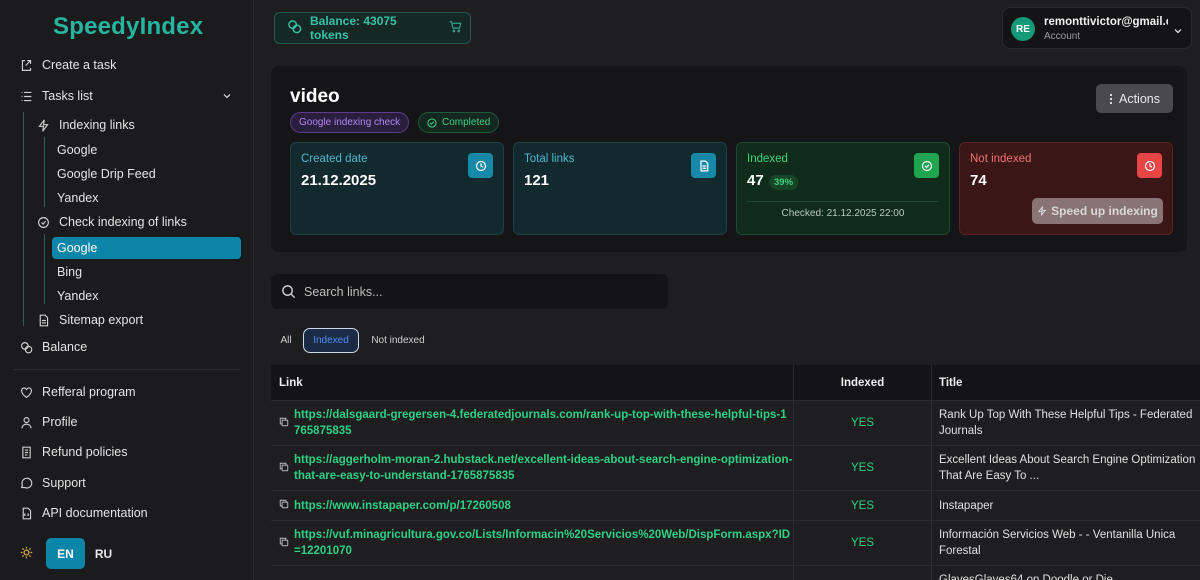  What do you see at coordinates (1097, 28) in the screenshot?
I see `account-menu: RE remonttivictor@gmail.com Account` at bounding box center [1097, 28].